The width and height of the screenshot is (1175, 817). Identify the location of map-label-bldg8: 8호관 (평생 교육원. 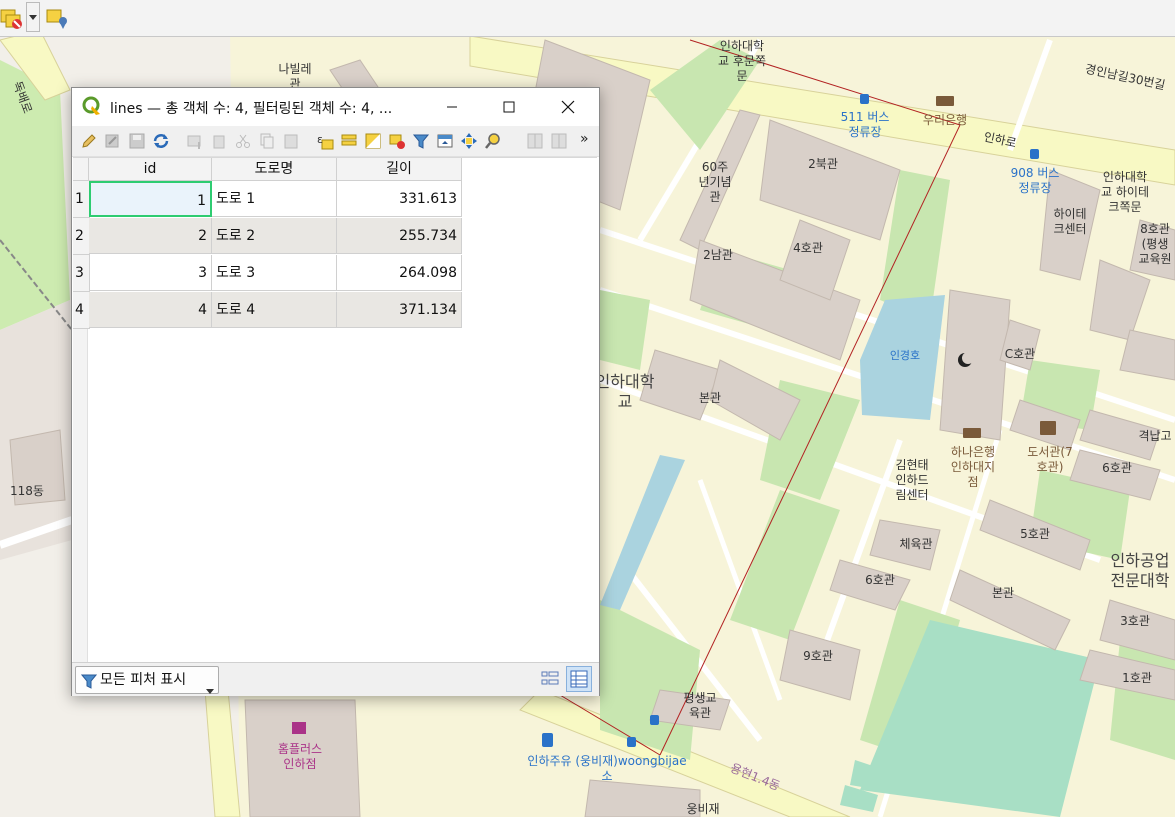
(1155, 244).